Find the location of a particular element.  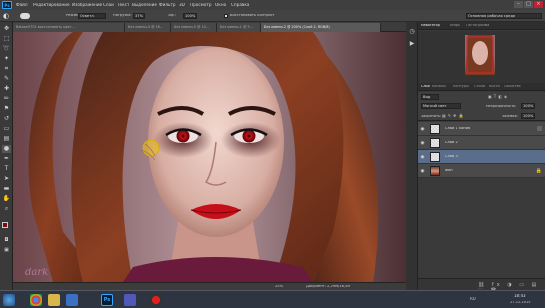

stamp-tool-icon: ⚑ is located at coordinates (6, 109).